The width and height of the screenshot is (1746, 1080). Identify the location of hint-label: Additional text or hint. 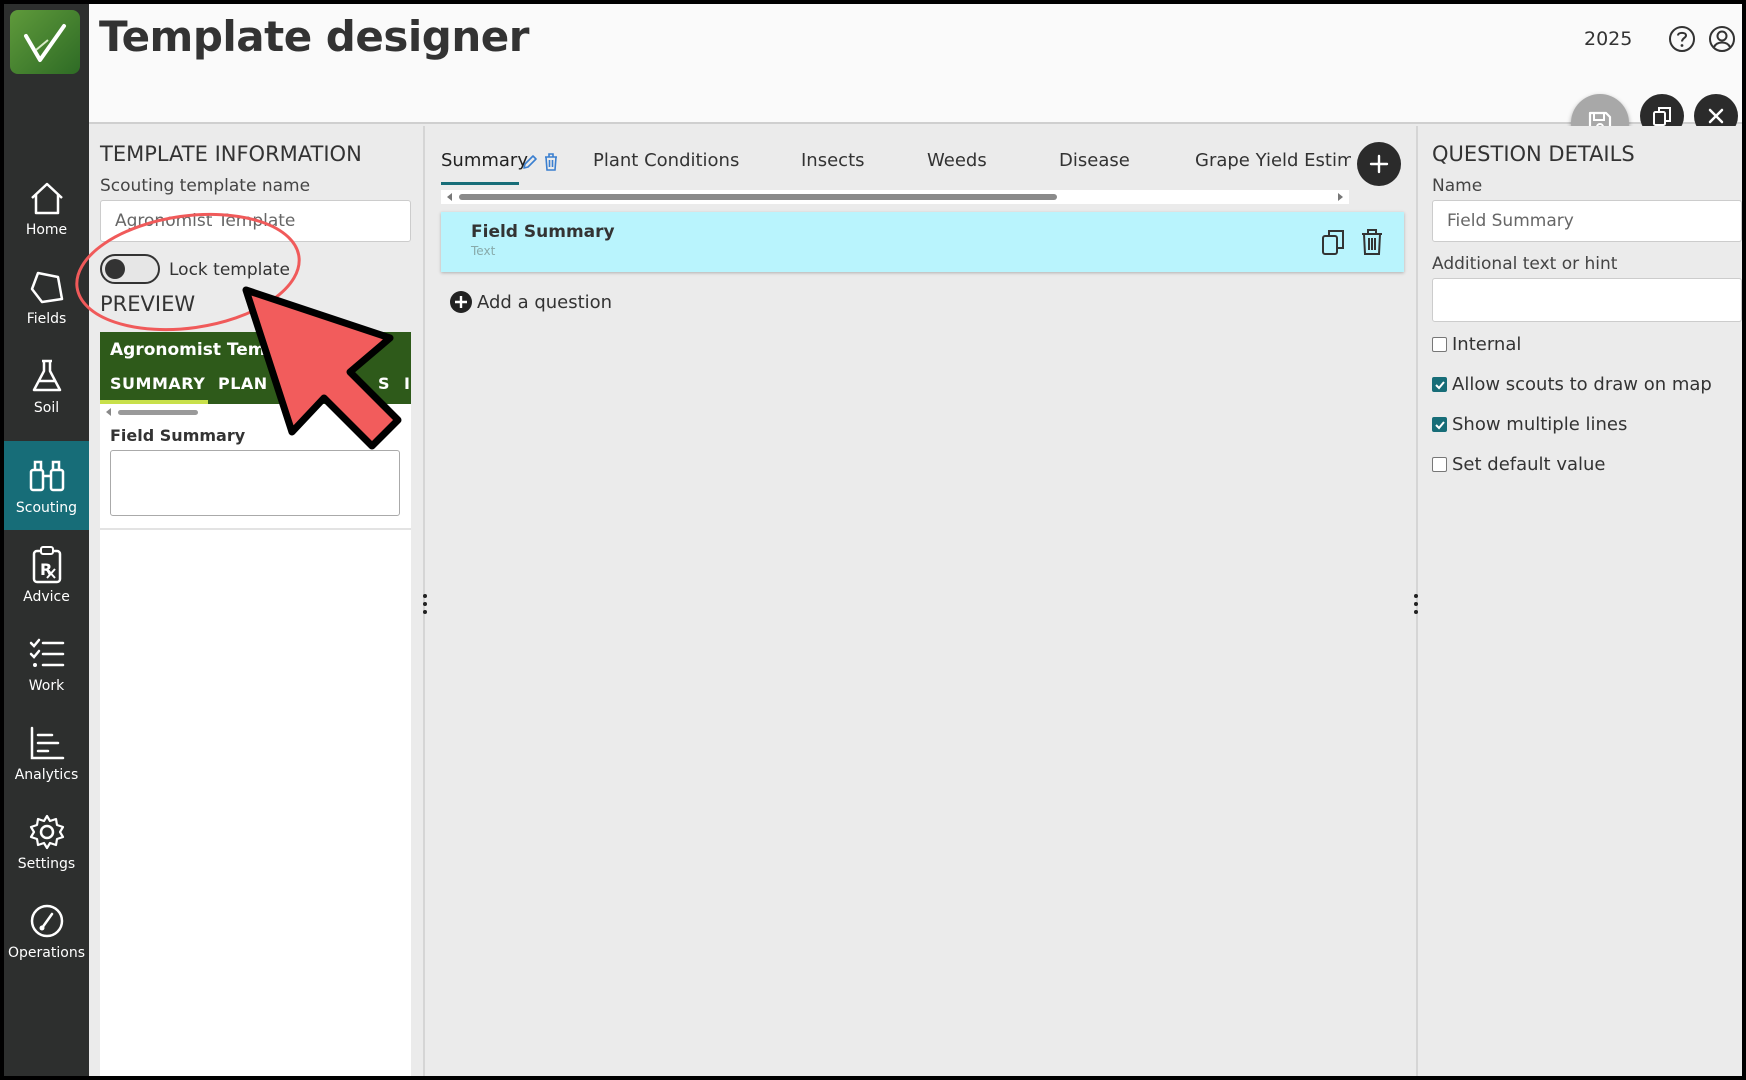
(1525, 264).